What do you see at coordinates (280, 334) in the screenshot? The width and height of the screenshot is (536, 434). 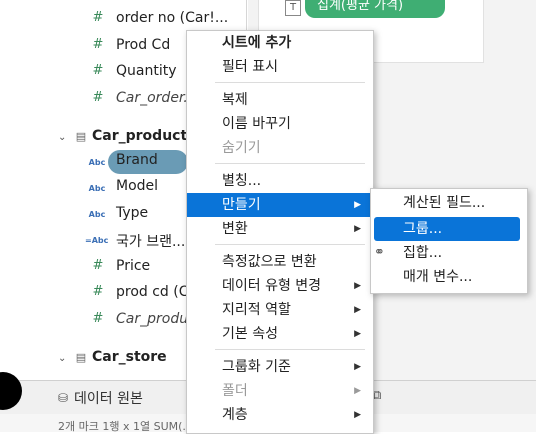 I see `menu-item-default-properties: 기본 속성 ▶` at bounding box center [280, 334].